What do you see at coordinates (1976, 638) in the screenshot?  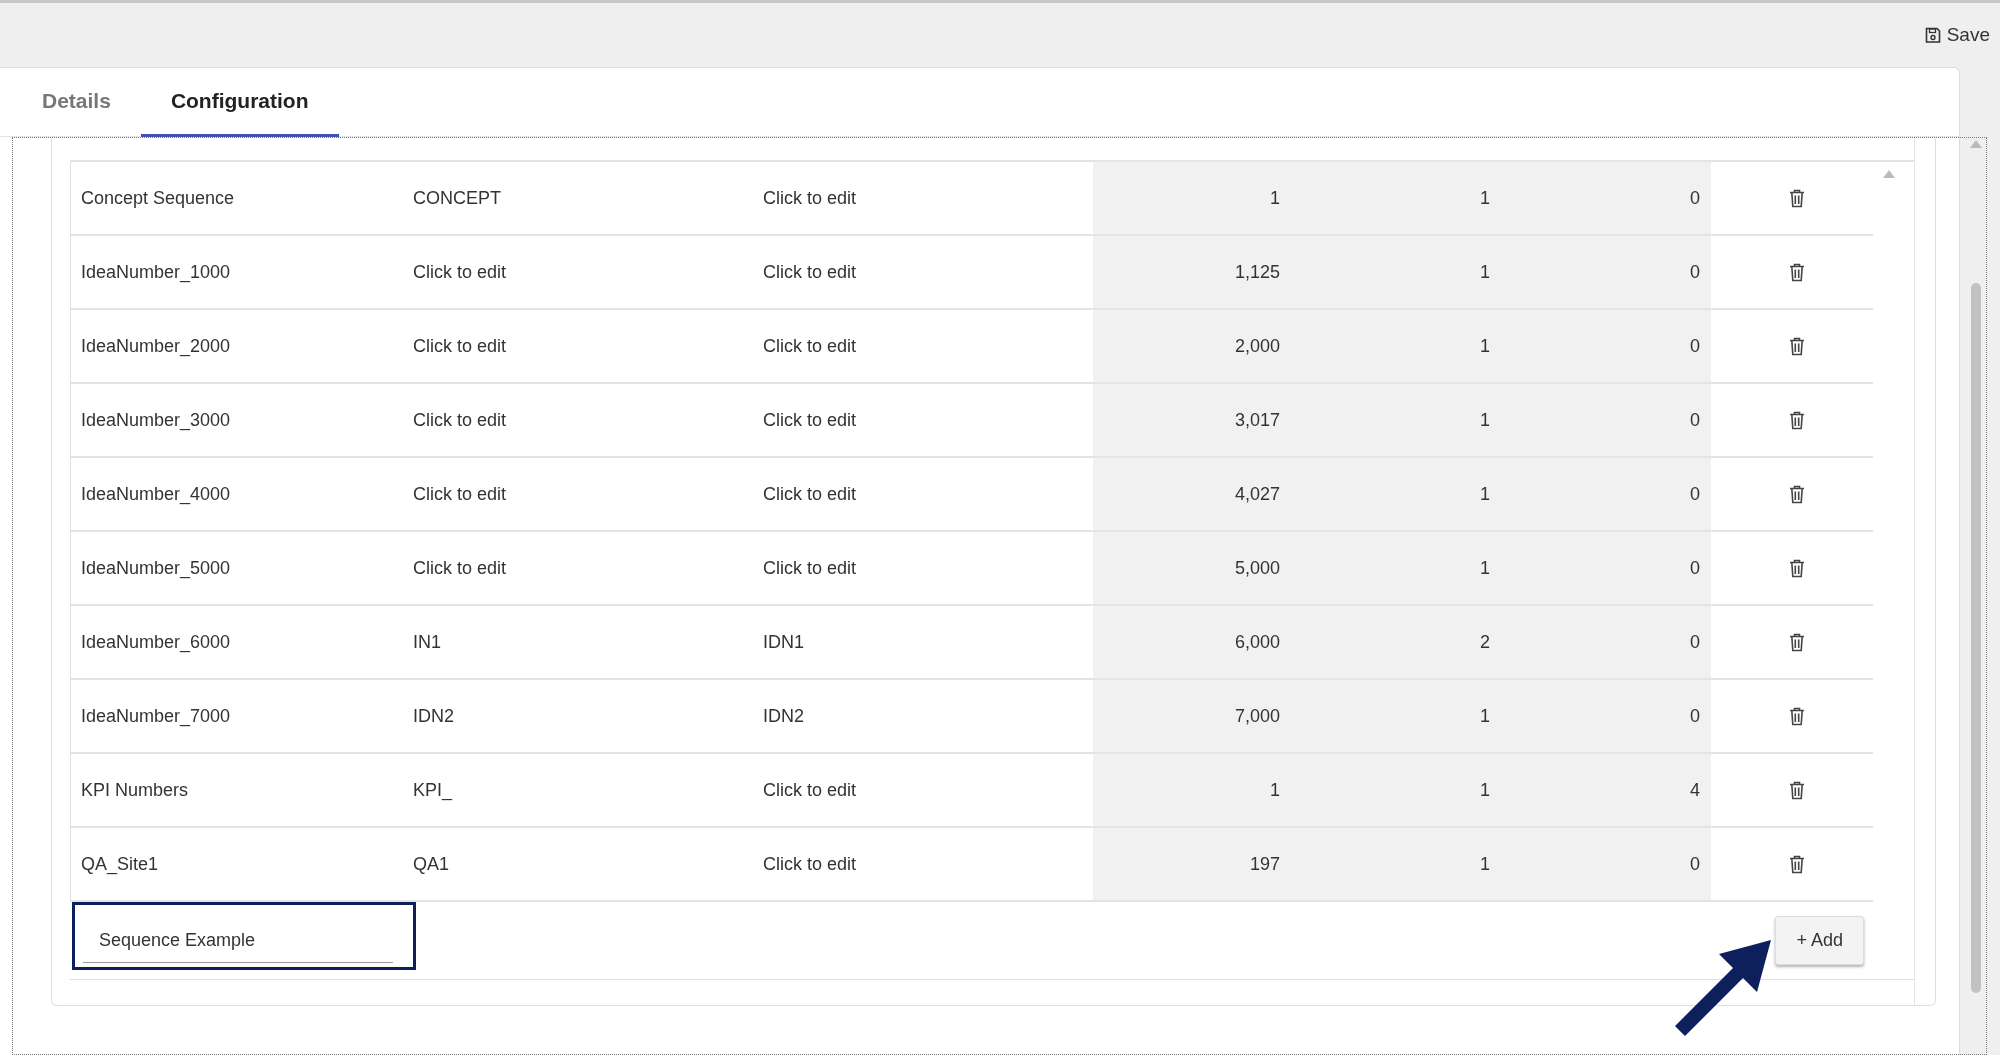 I see `scrollbar-thumb` at bounding box center [1976, 638].